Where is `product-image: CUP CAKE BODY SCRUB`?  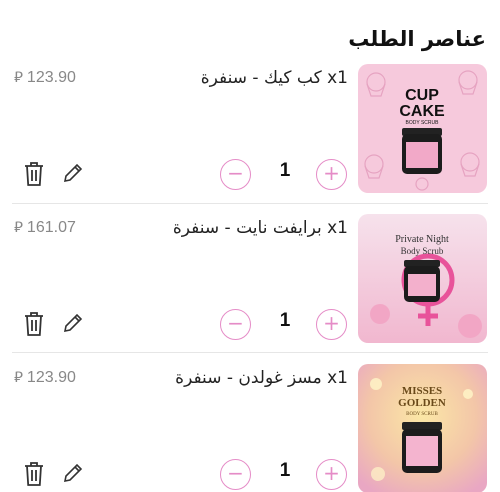 product-image: CUP CAKE BODY SCRUB is located at coordinates (422, 128).